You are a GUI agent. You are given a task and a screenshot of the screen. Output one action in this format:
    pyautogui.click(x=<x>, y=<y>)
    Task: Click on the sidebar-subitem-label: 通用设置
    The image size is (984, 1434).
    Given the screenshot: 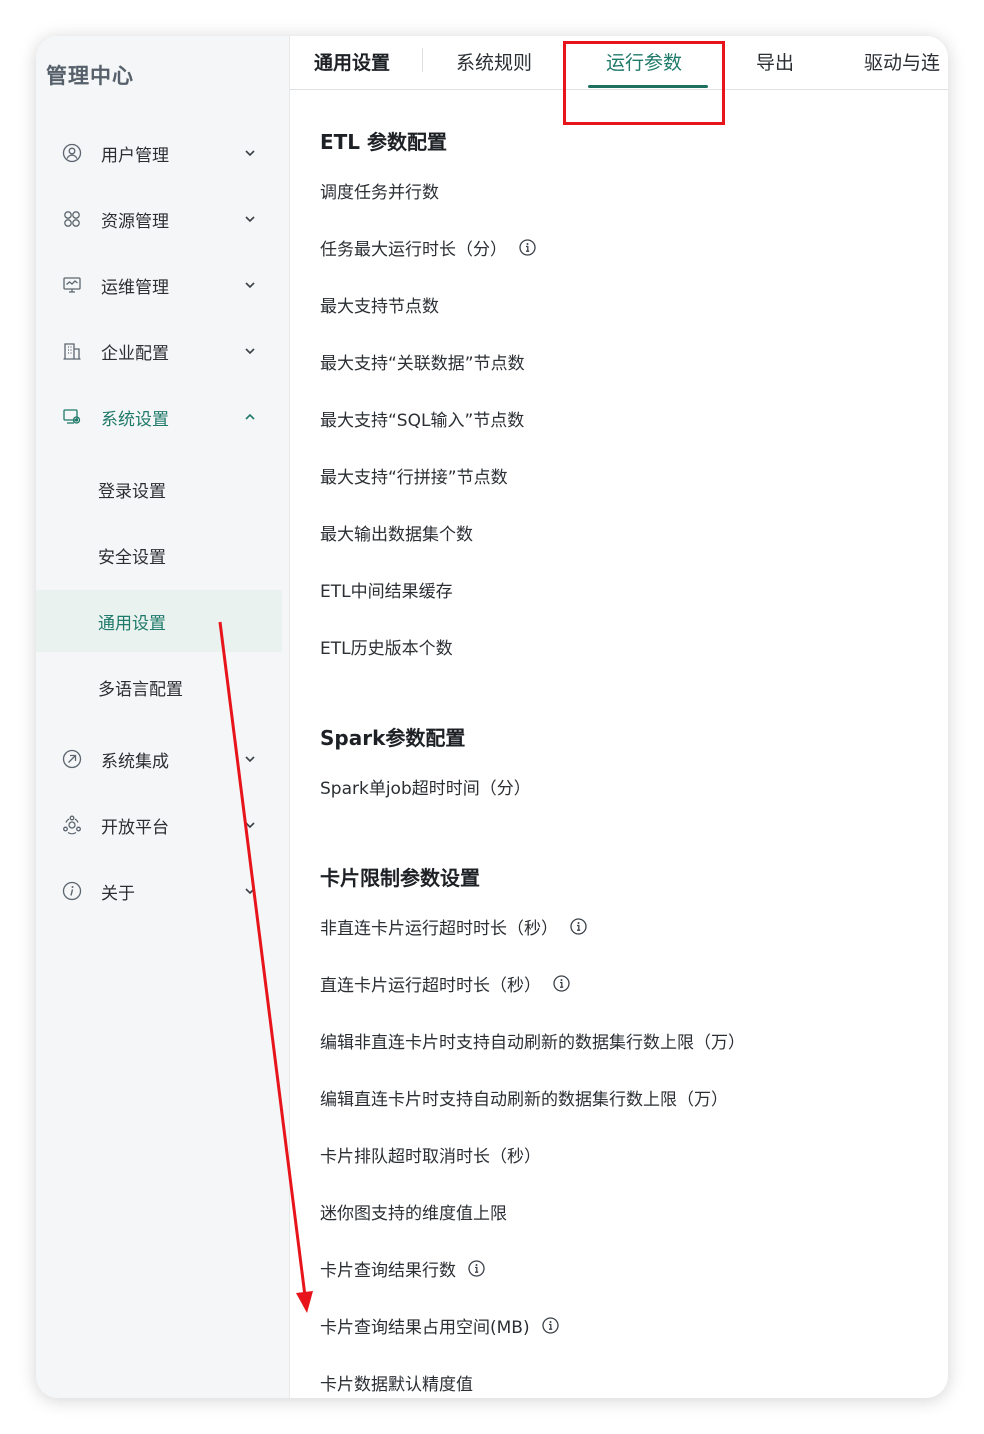 What is the action you would take?
    pyautogui.click(x=132, y=623)
    